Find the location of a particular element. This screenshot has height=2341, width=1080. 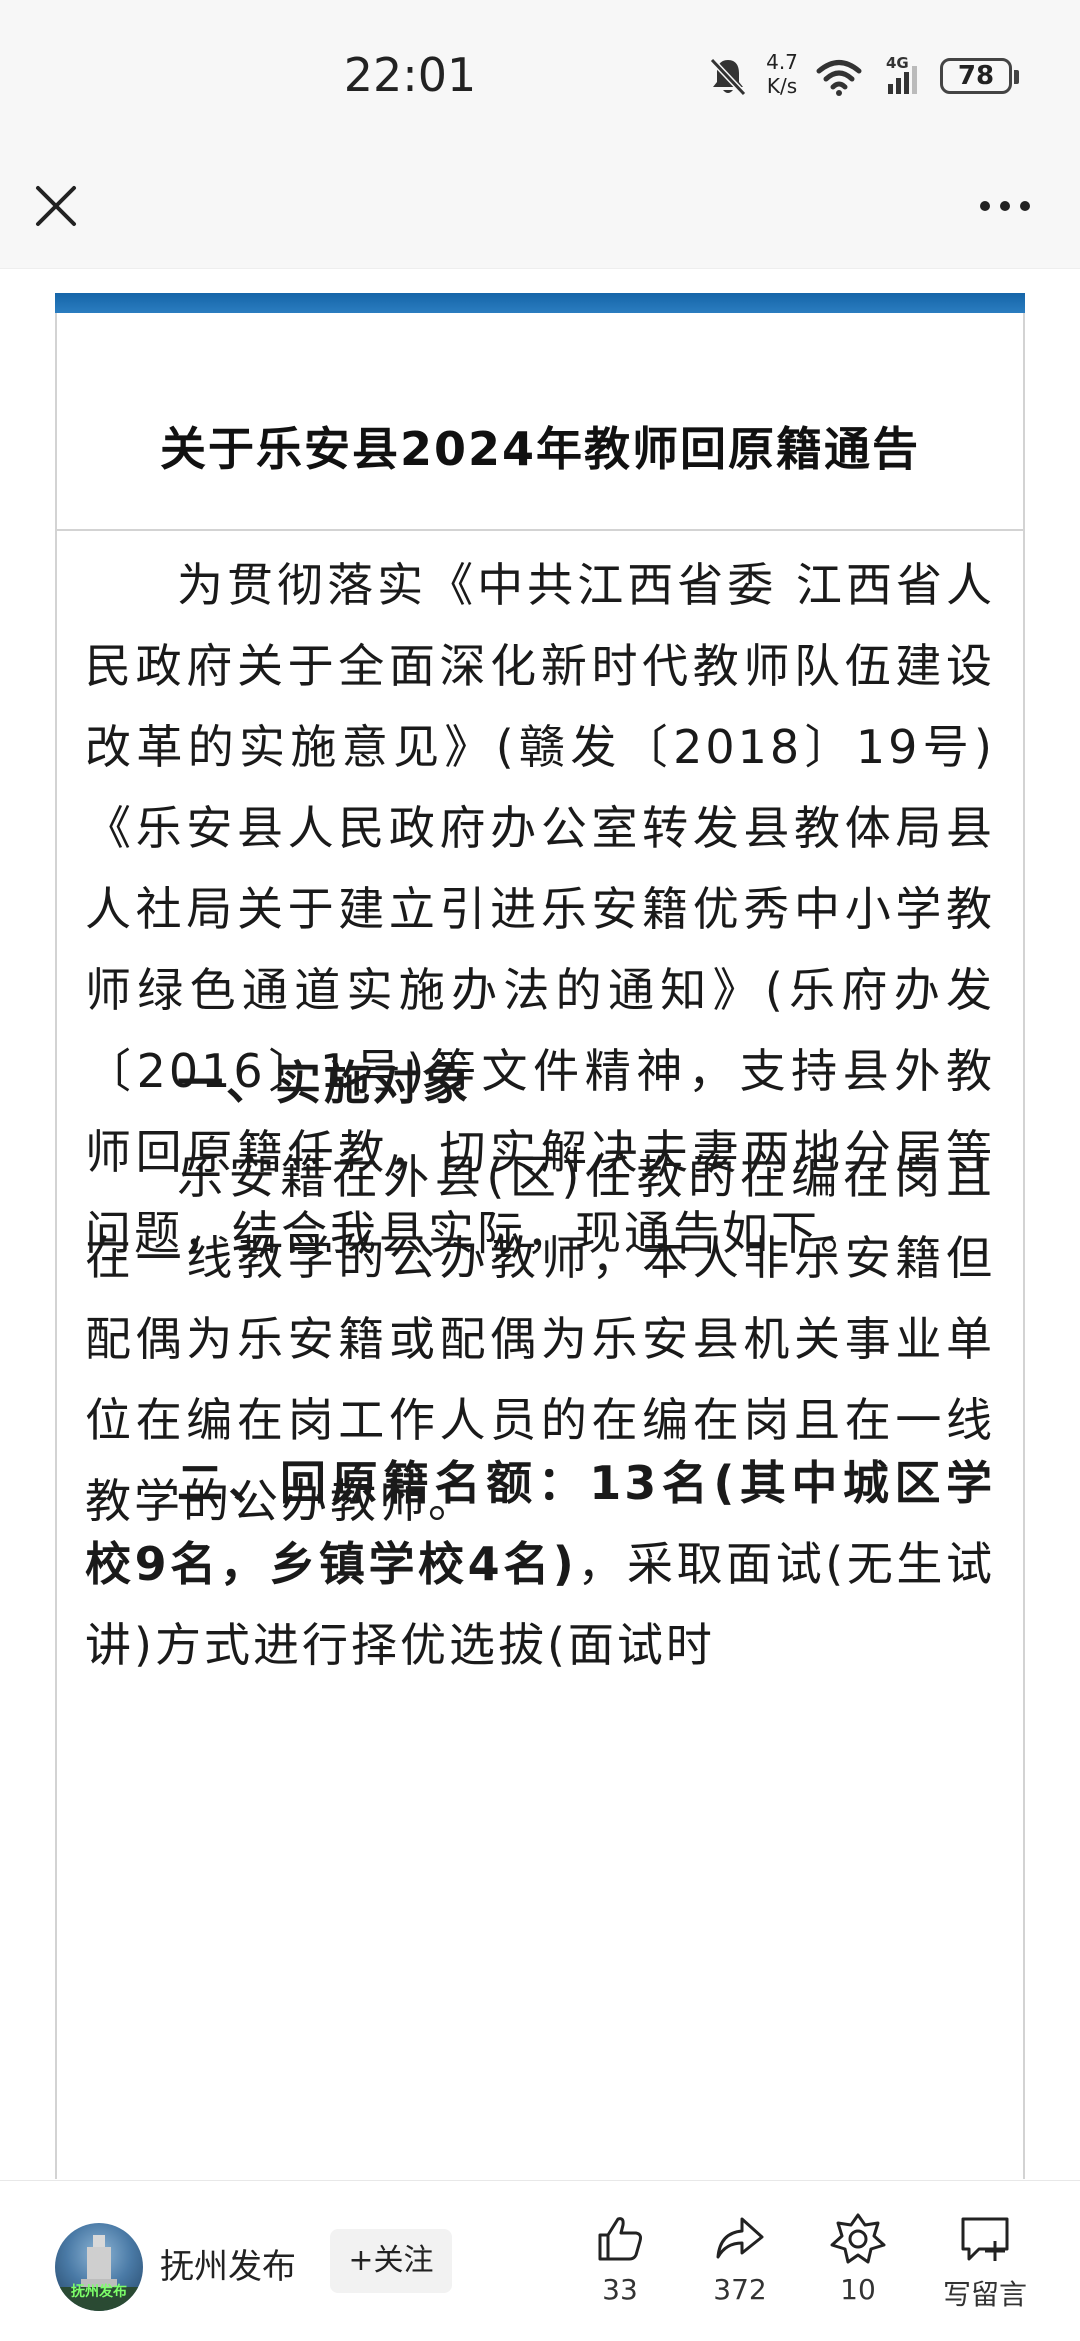

section-heading-1: 一、实施对象 is located at coordinates (324, 1083).